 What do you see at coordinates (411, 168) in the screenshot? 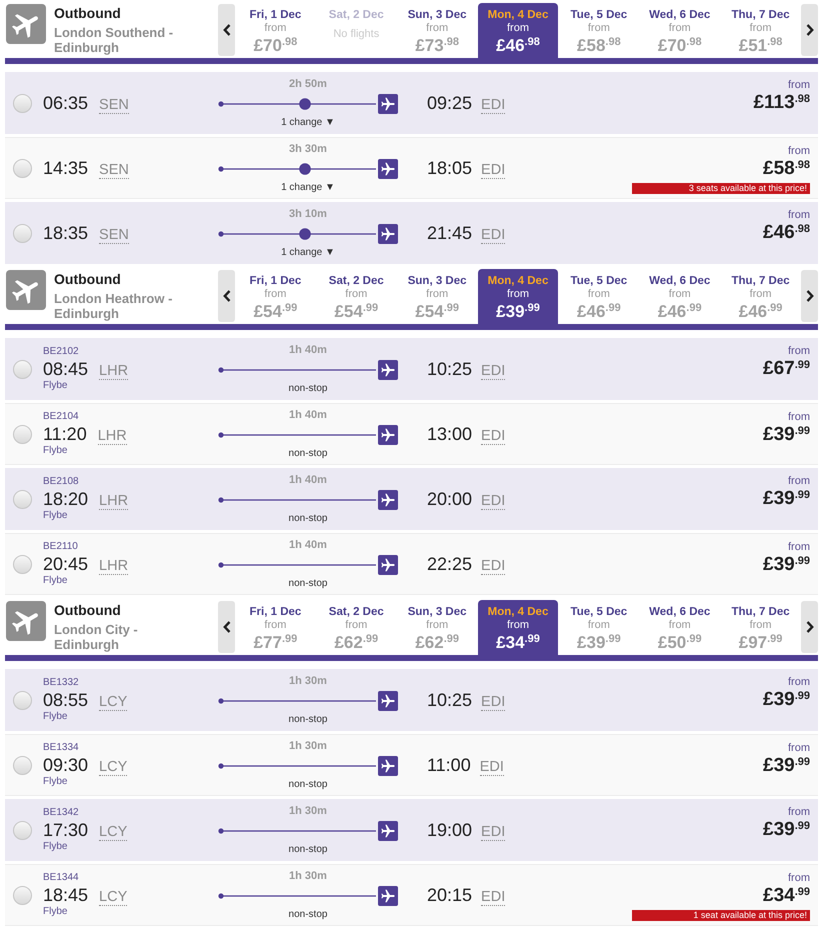
I see `flight-row: 14:35 SEN 3h 30m 1 change ▼ 18:05 EDI from £58$^{.98}$ 3 seats available at this price!` at bounding box center [411, 168].